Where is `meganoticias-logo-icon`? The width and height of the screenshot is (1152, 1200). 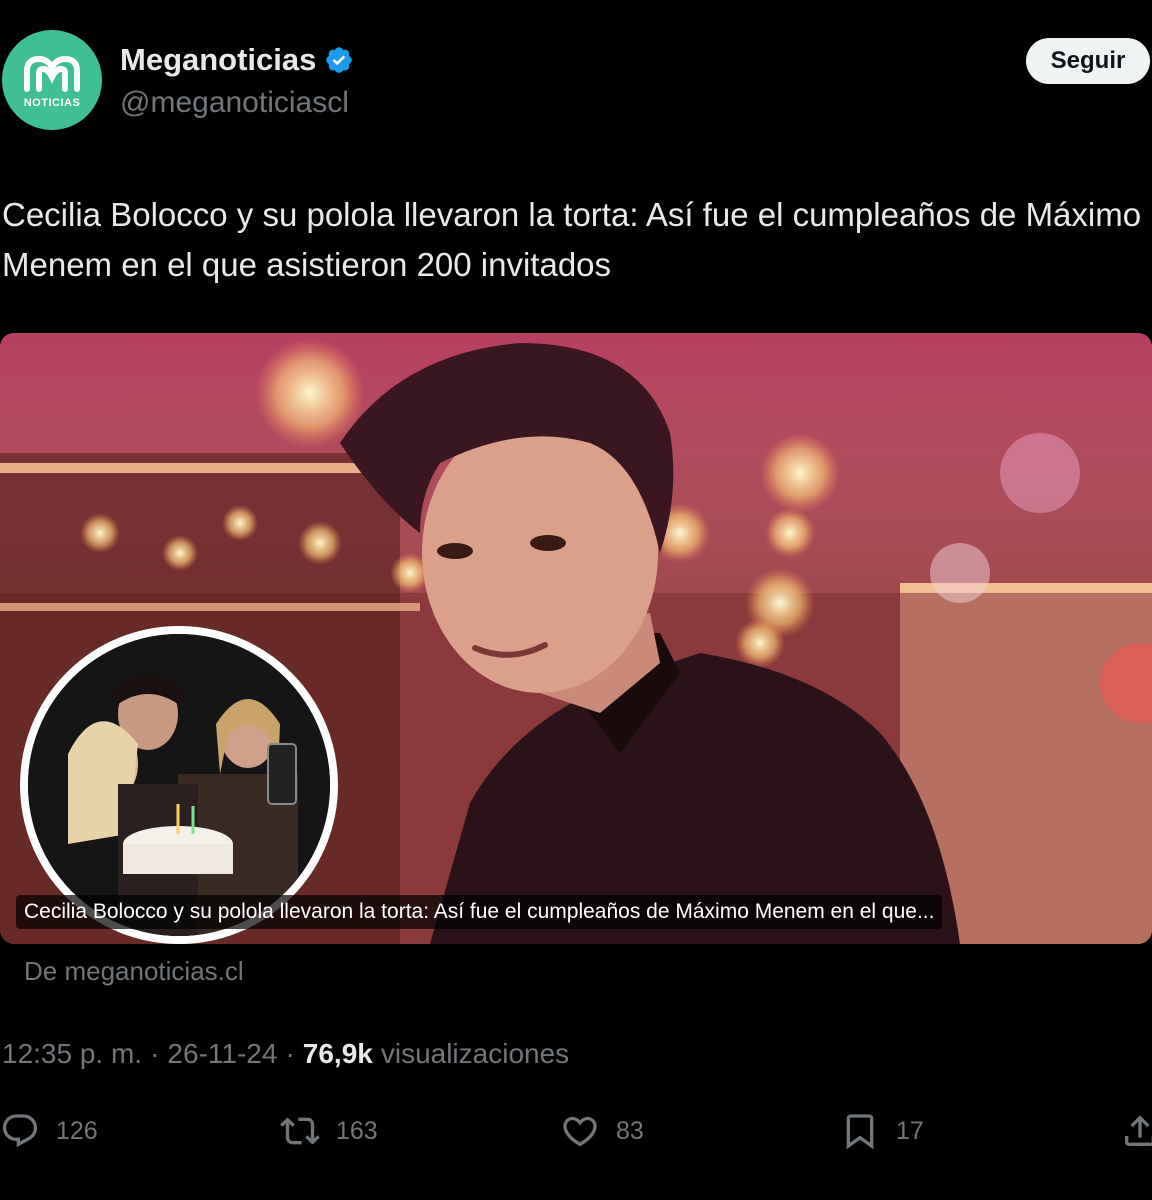 meganoticias-logo-icon is located at coordinates (52, 73).